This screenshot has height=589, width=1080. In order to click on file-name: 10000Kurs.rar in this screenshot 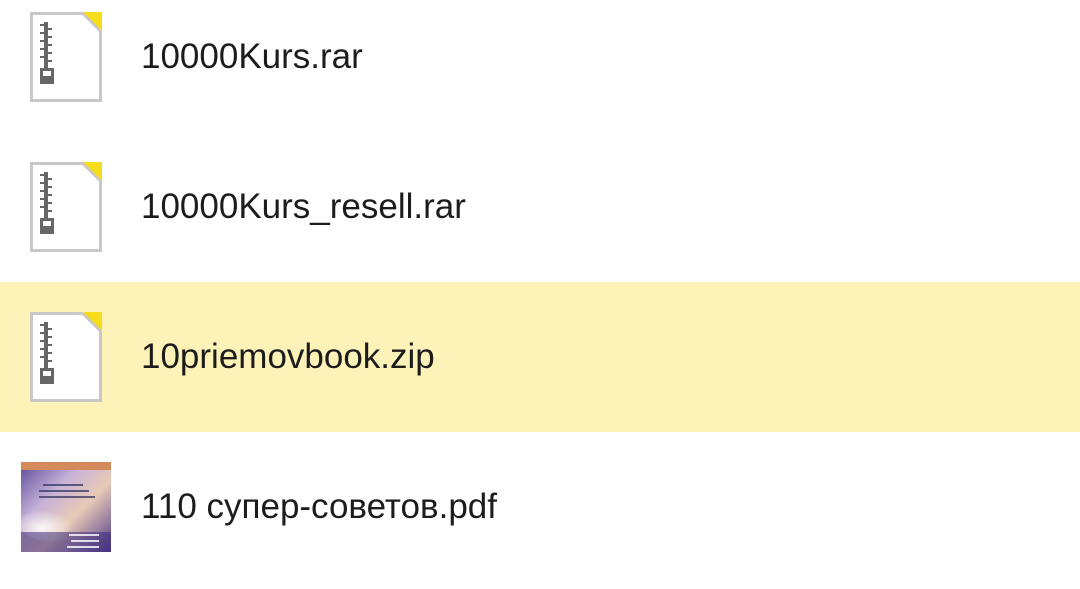, I will do `click(252, 56)`.